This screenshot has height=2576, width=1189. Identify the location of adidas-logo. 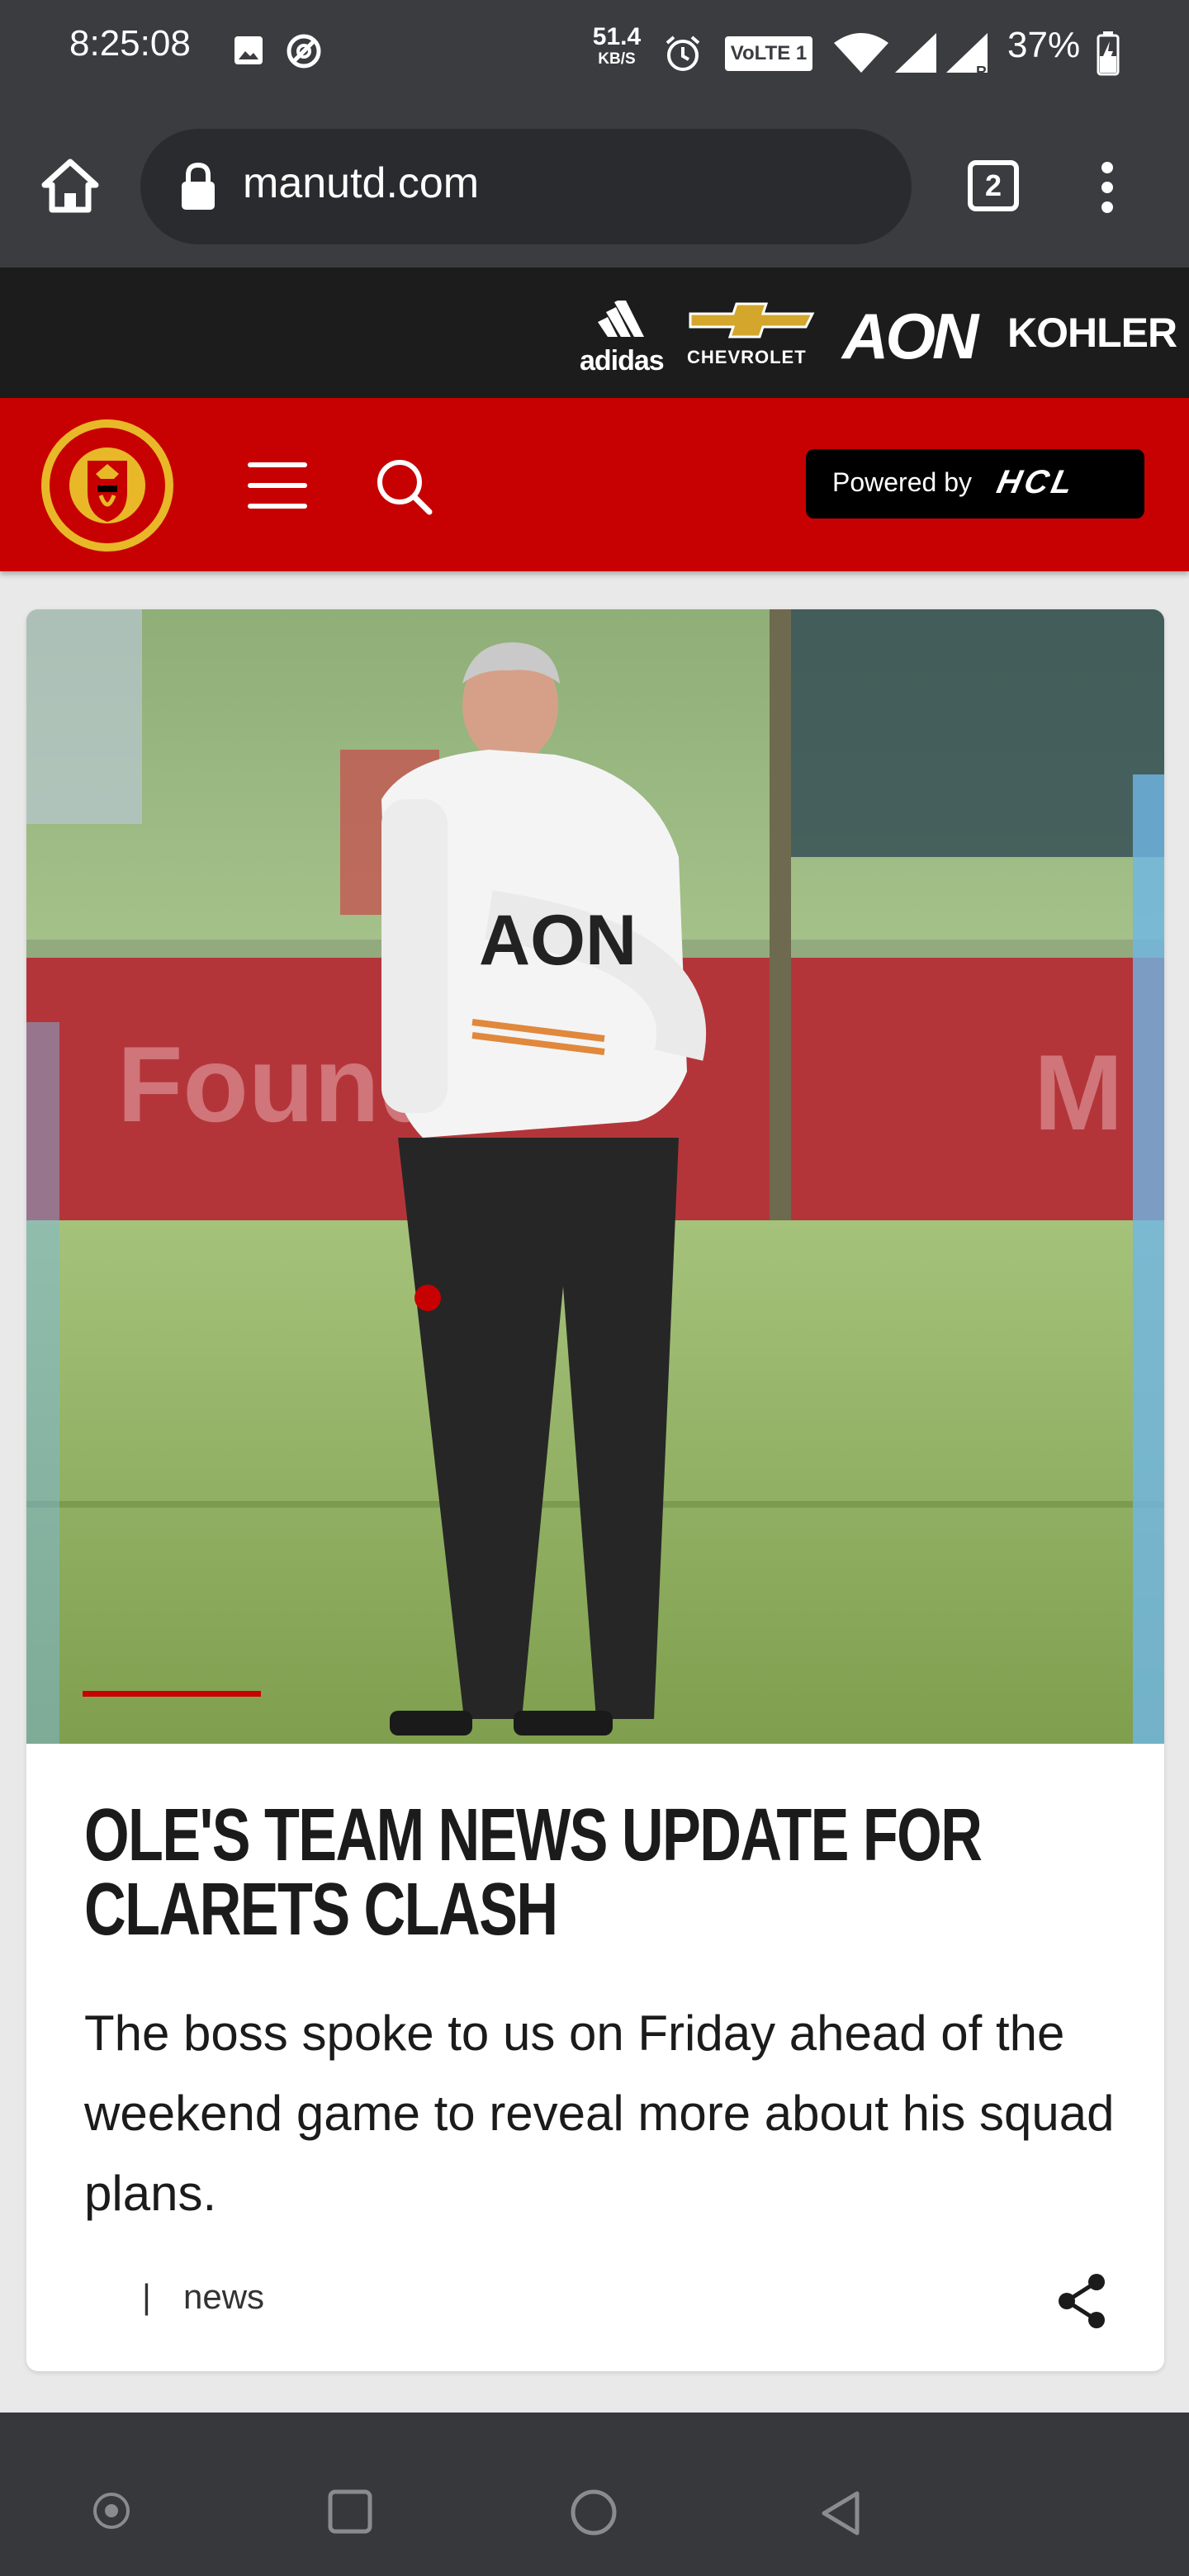
(621, 319).